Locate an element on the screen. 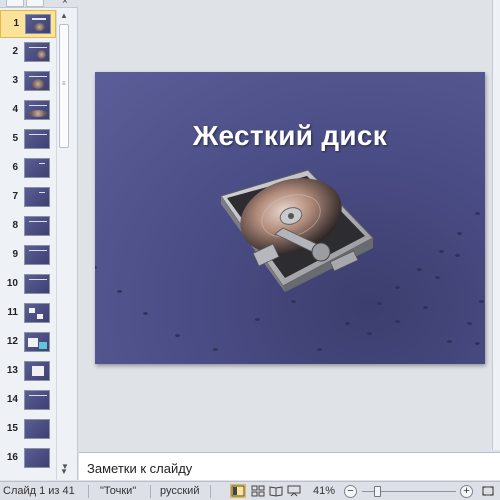  slide-thumbnail-6: 6 is located at coordinates (28, 169).